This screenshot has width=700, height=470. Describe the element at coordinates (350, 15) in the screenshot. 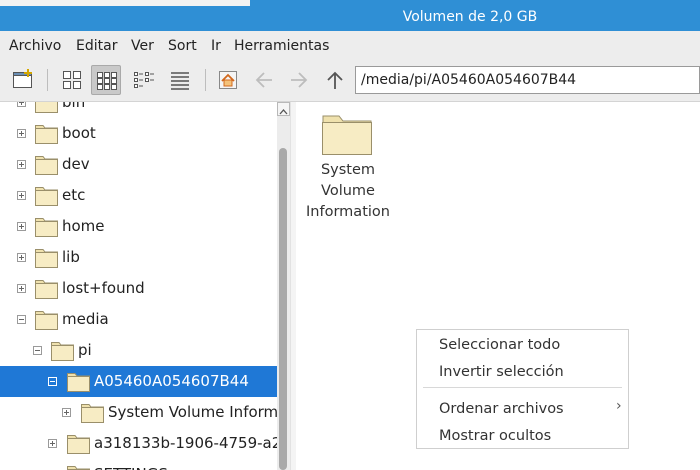

I see `title-bar: Volumen de 2,0 GB` at that location.